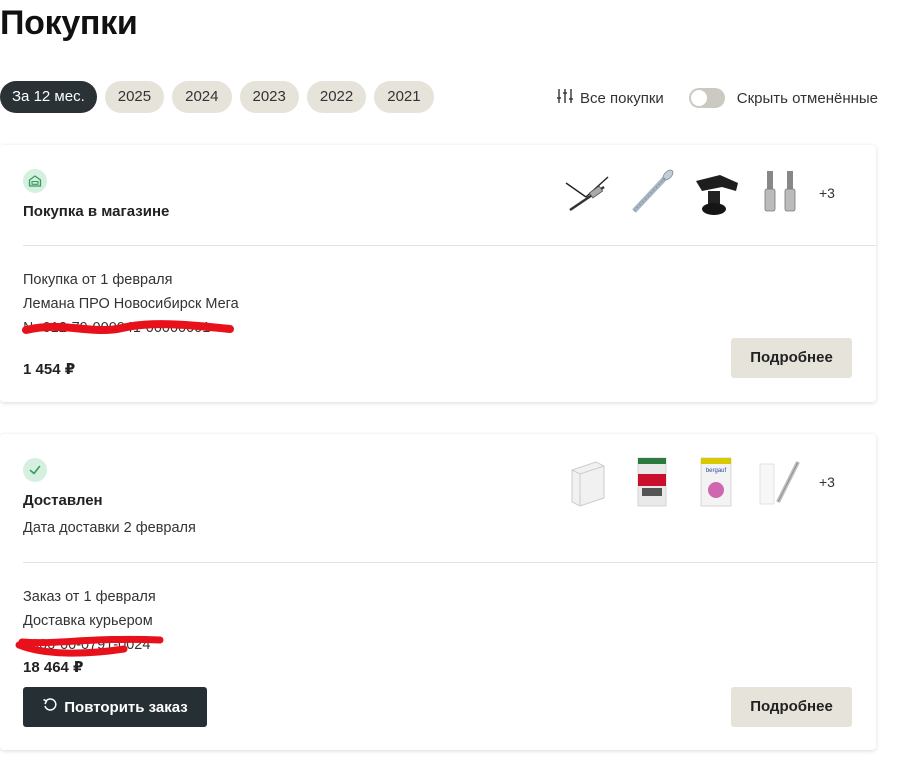 This screenshot has width=903, height=763. Describe the element at coordinates (87, 645) in the screenshot. I see `order-number: 0000-00-0791-0024` at that location.